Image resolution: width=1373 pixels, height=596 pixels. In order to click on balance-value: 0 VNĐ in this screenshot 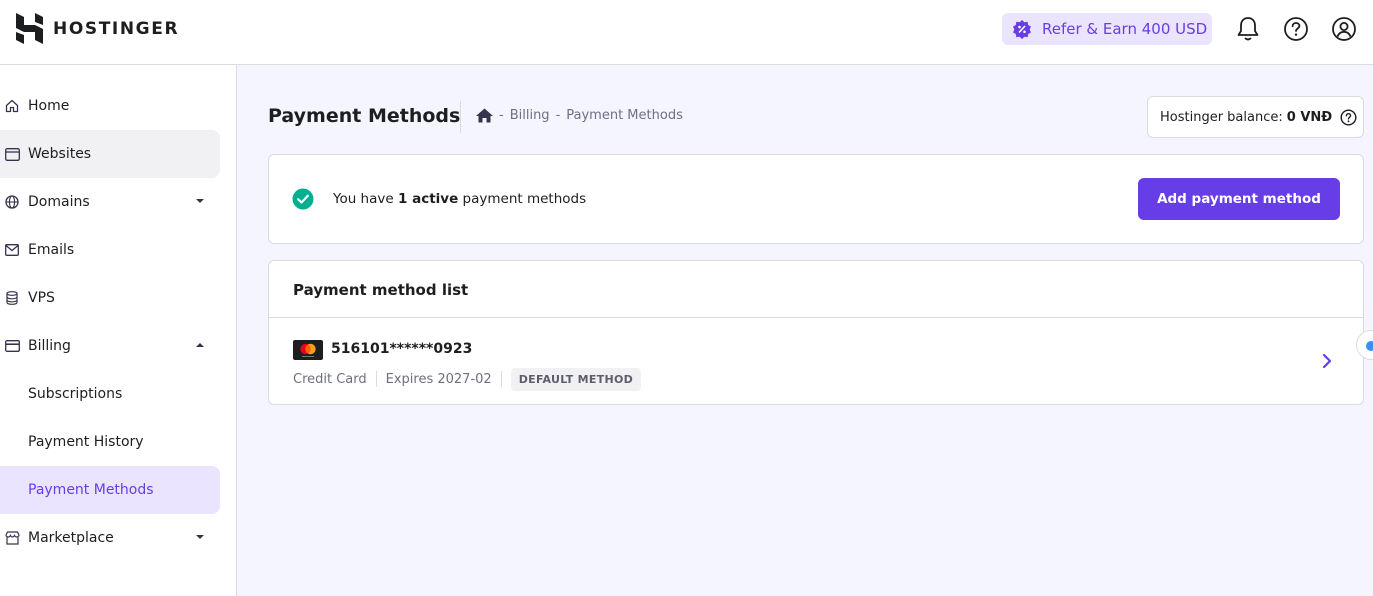, I will do `click(1309, 117)`.